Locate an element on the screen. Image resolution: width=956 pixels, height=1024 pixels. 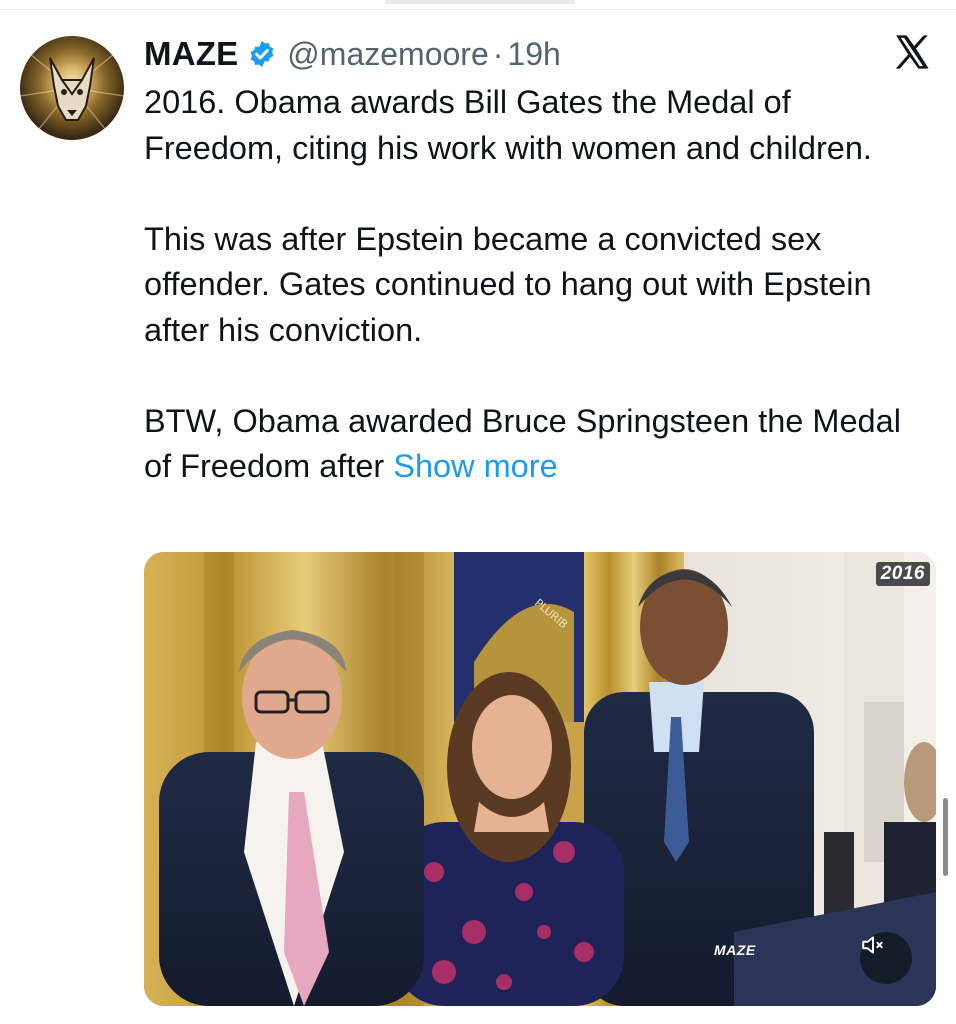
video-watermark: MAZE is located at coordinates (735, 950).